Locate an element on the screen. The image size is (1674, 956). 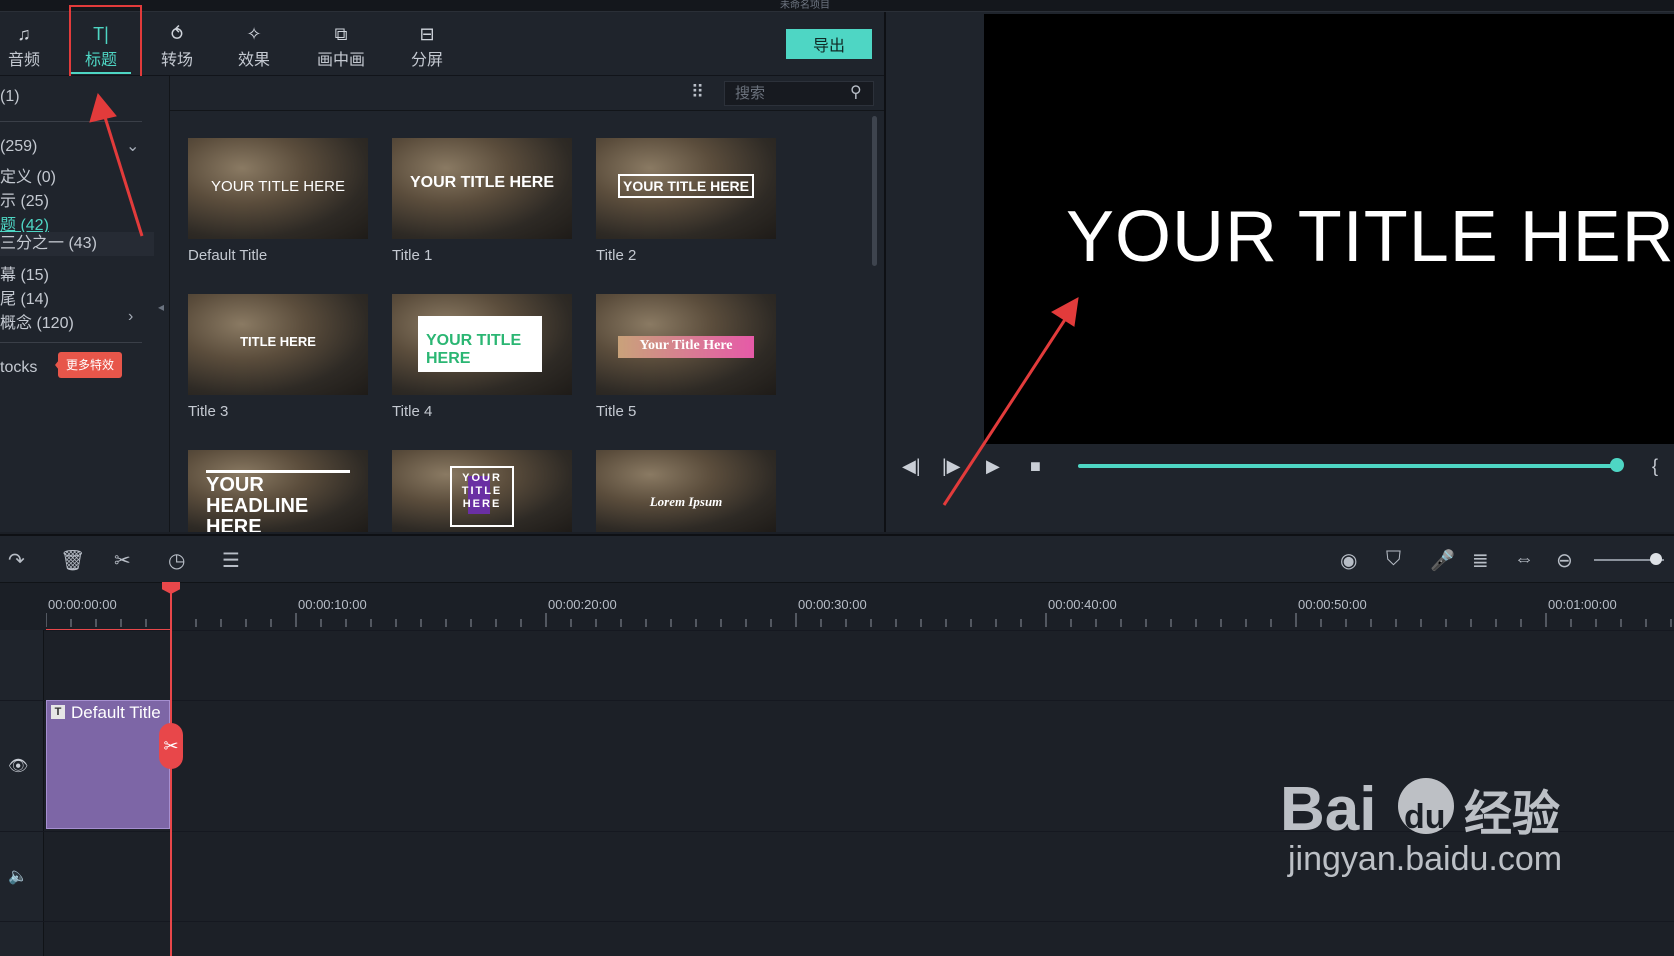
tab-audio-label: 音频 is located at coordinates (23, 60).